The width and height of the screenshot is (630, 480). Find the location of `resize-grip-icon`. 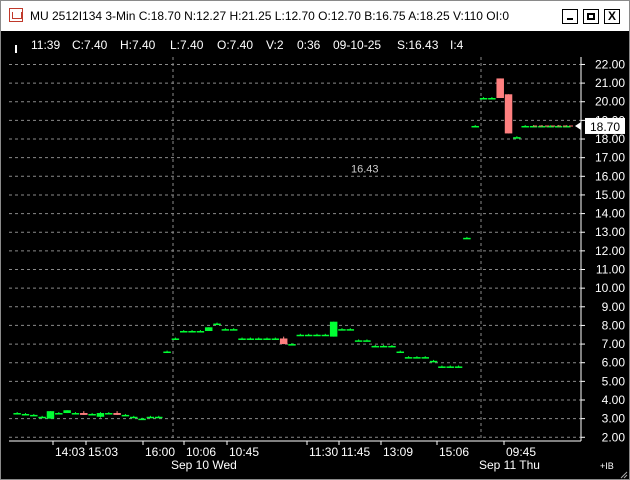

resize-grip-icon is located at coordinates (624, 475).